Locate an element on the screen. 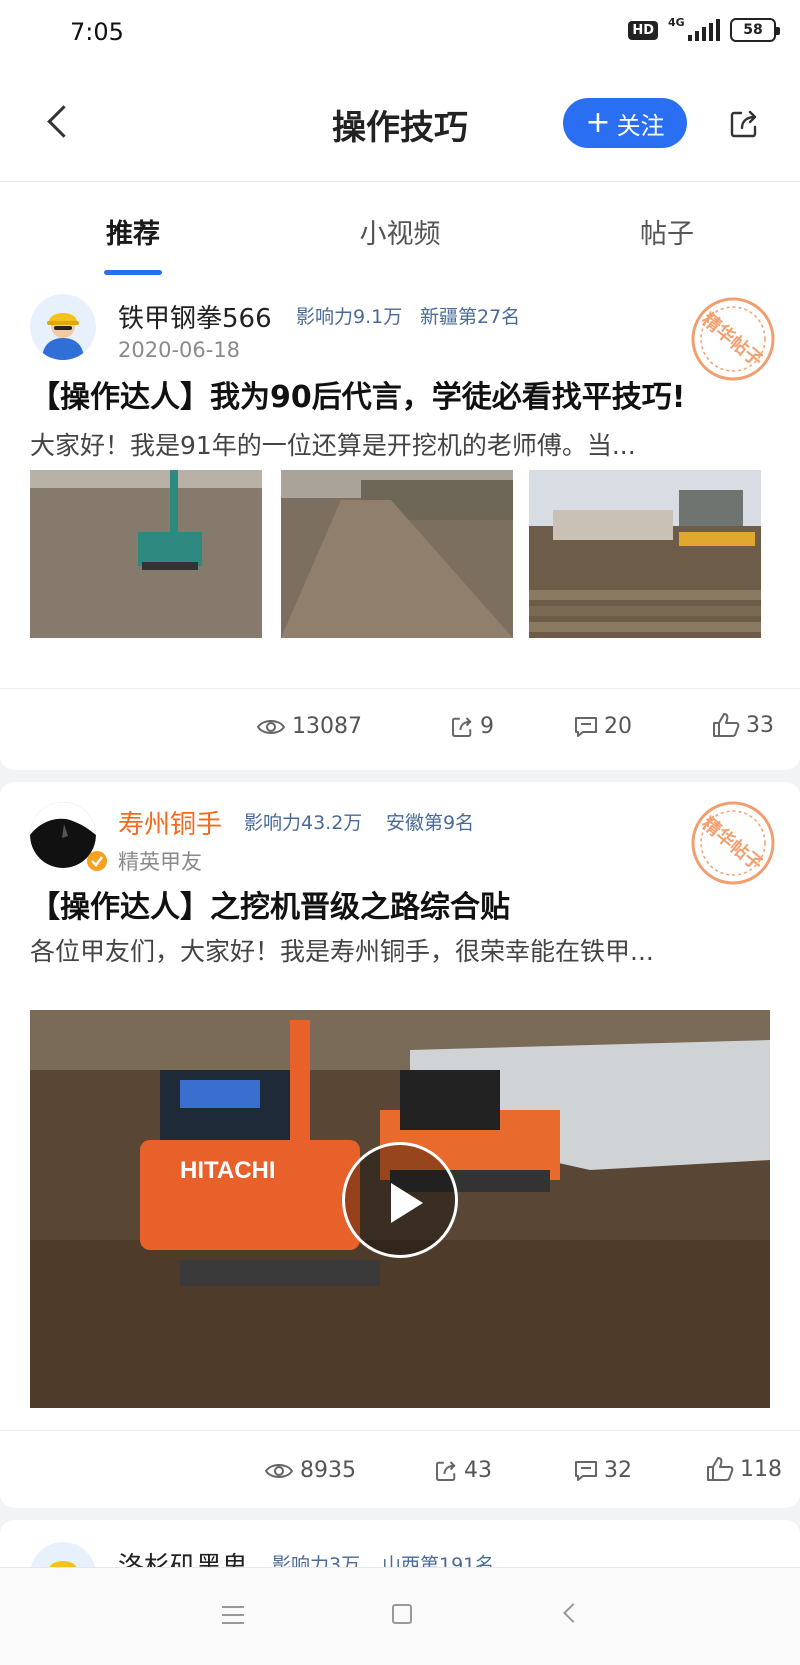 Image resolution: width=800 pixels, height=1665 pixels. tab-posts: 帖子 is located at coordinates (667, 231).